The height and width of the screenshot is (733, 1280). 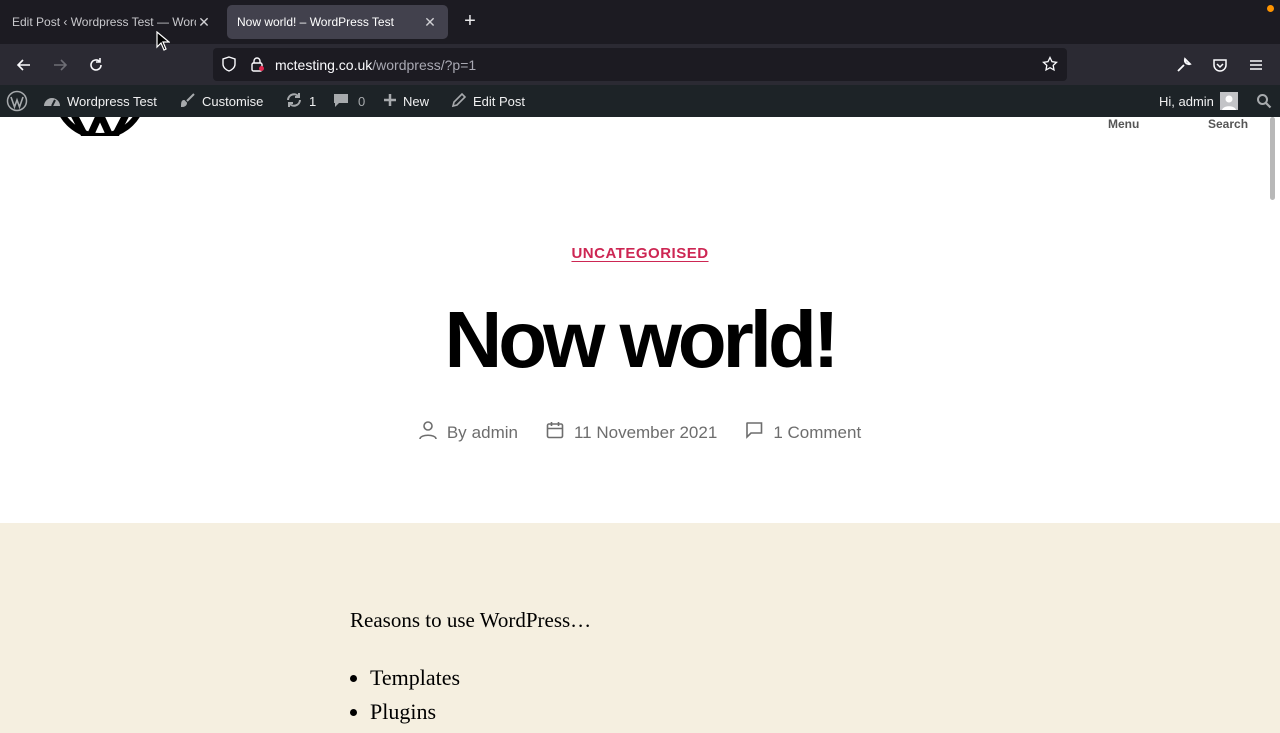 I want to click on author-prefix: By, so click(x=456, y=432).